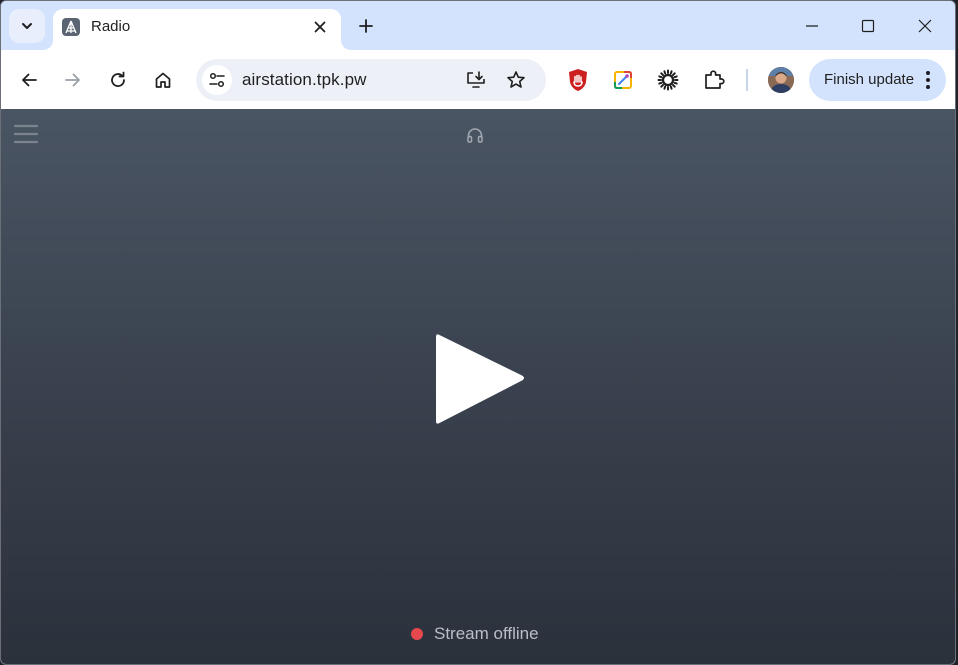 The height and width of the screenshot is (665, 958). What do you see at coordinates (197, 29) in the screenshot?
I see `tab-radio: Radio` at bounding box center [197, 29].